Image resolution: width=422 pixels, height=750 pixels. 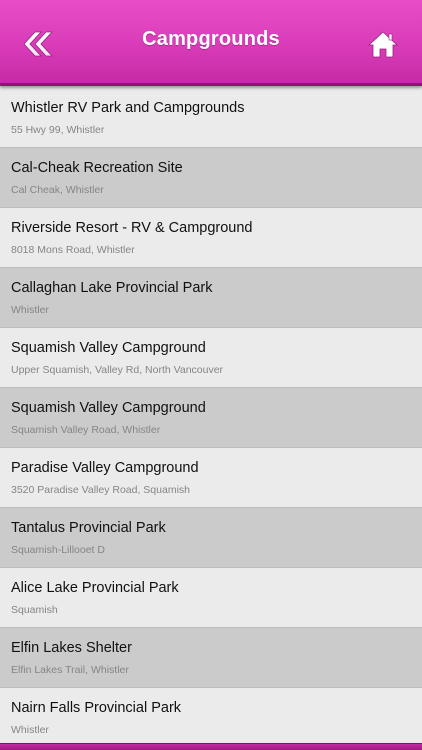 What do you see at coordinates (211, 39) in the screenshot?
I see `page-title: Campgrounds` at bounding box center [211, 39].